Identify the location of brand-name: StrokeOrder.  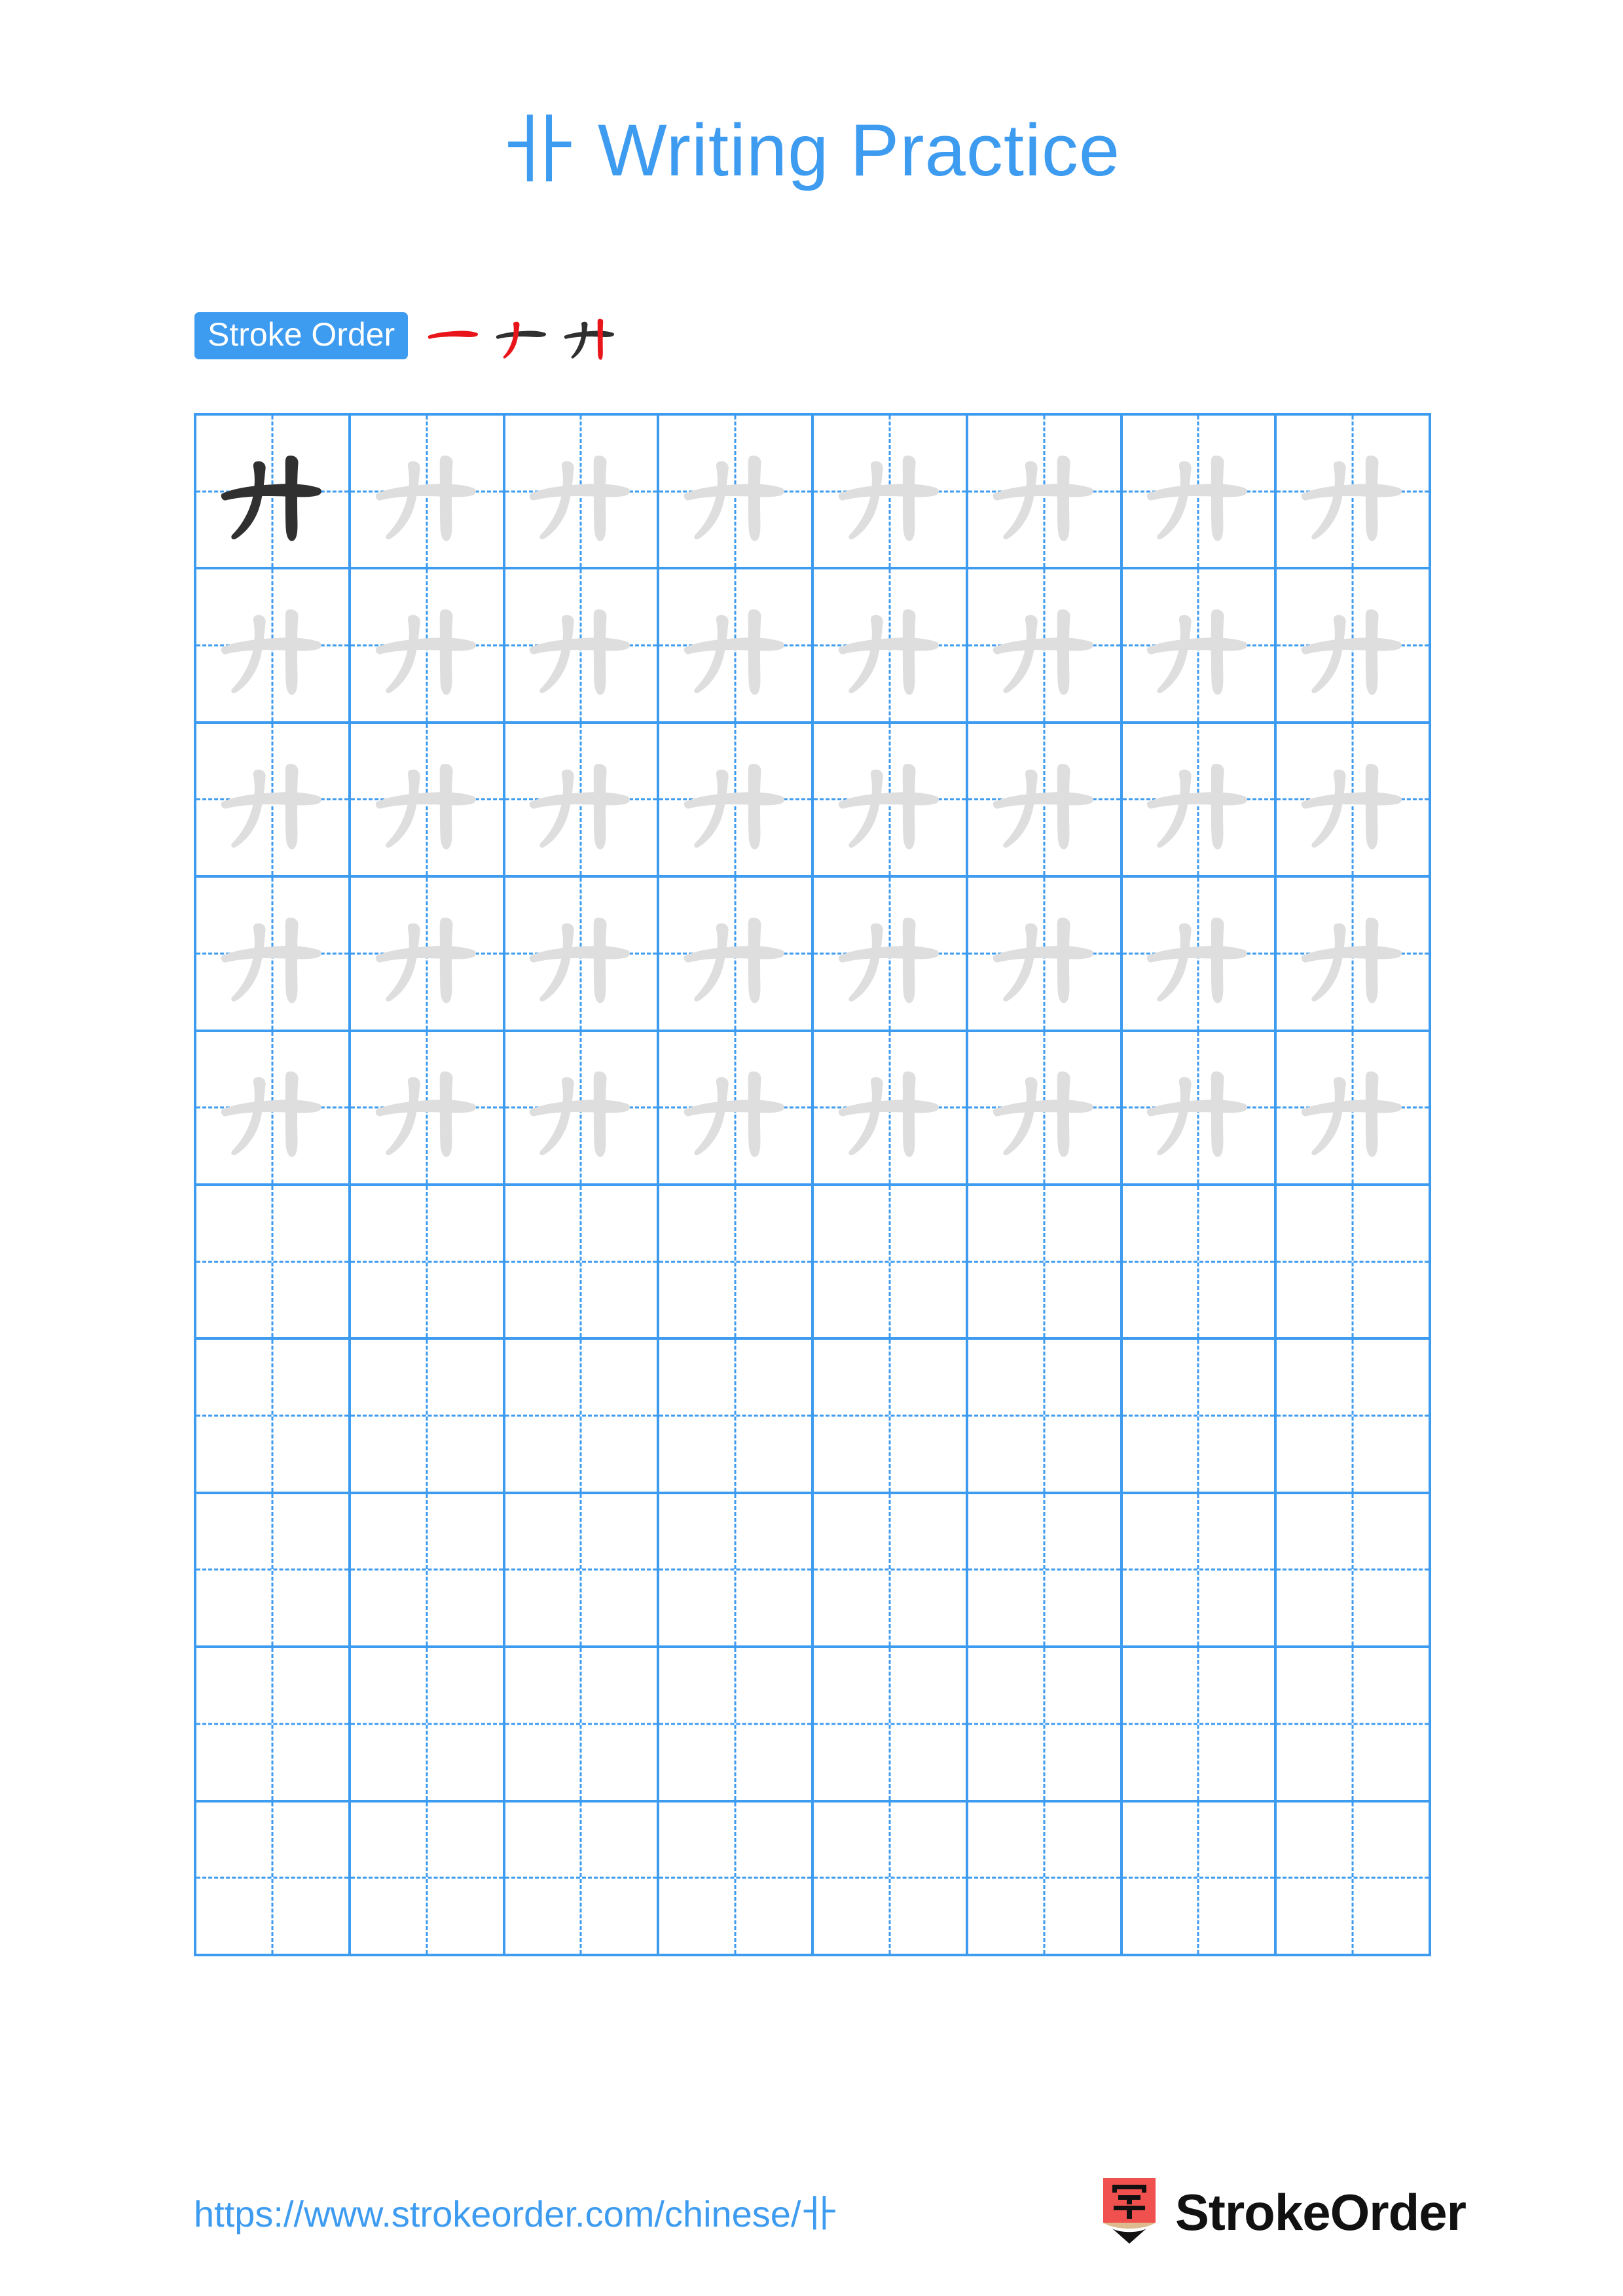
(1321, 2212).